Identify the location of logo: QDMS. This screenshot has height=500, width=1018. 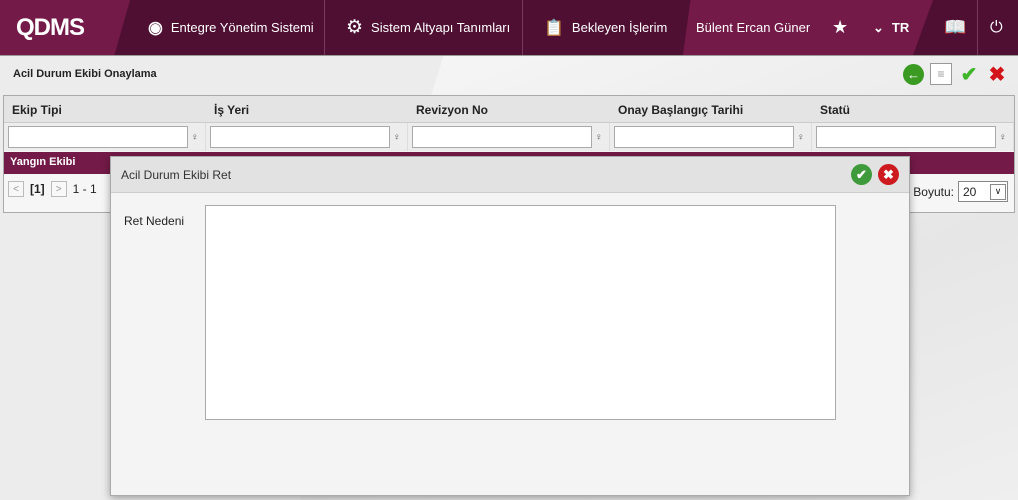
(50, 28).